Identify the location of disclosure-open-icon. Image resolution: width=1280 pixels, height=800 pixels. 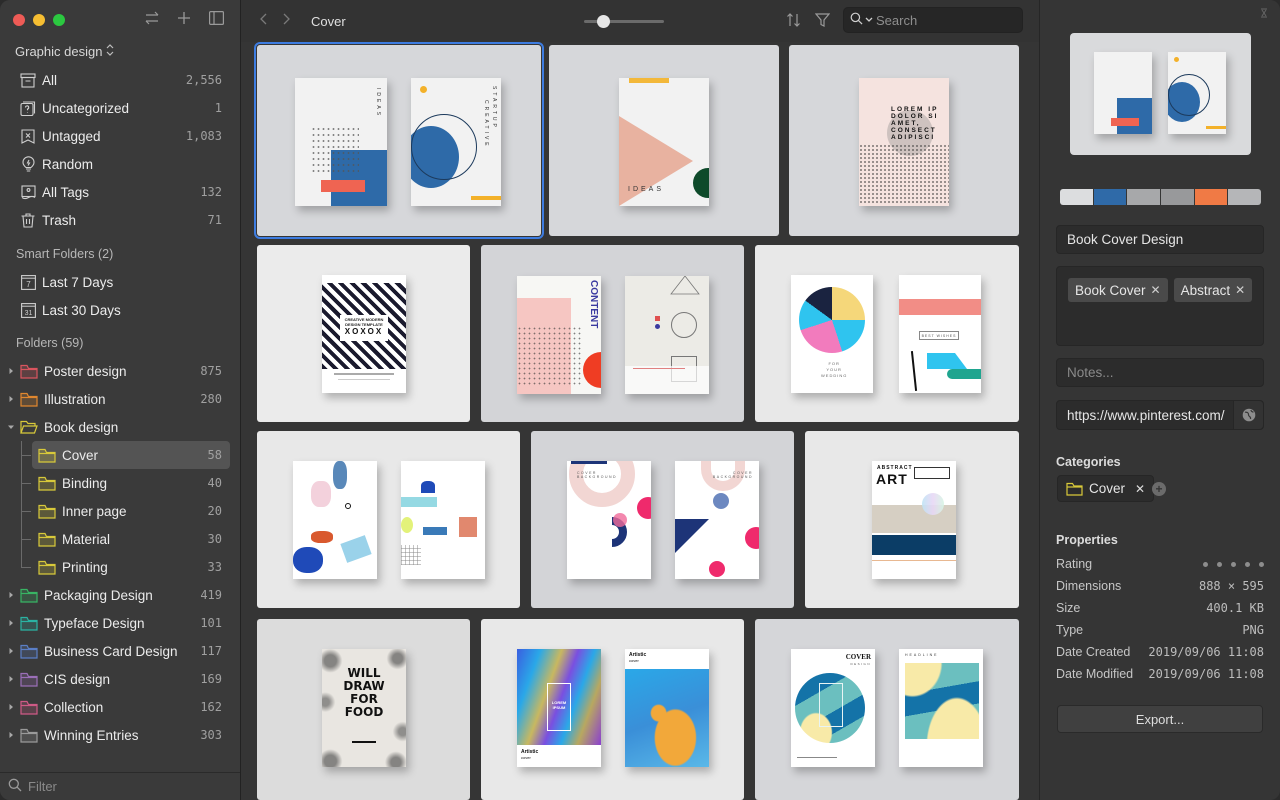
(14, 427).